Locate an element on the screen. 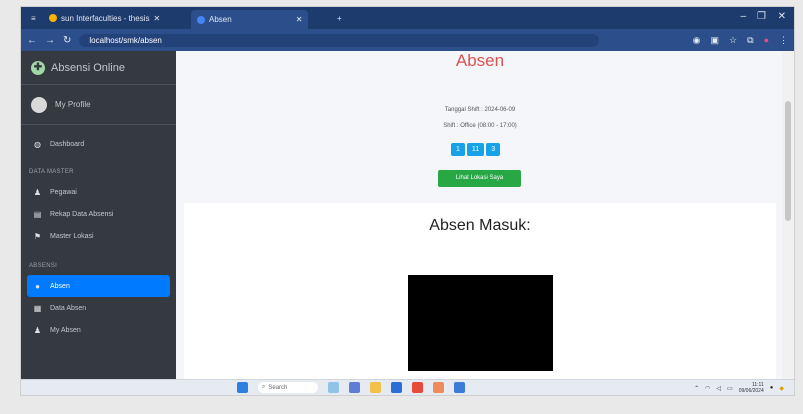 This screenshot has width=803, height=414. sidebar-item-dashboard: ◍ Dashboard is located at coordinates (98, 144).